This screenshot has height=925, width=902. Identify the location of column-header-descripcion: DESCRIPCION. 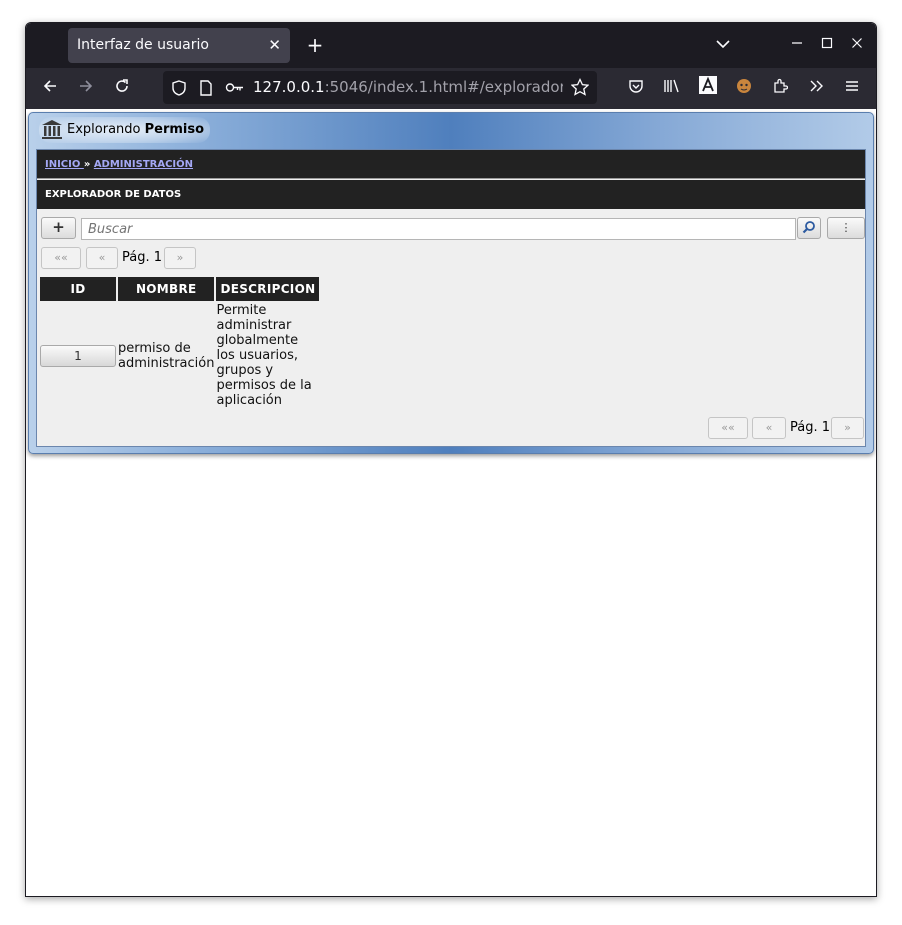
(268, 289).